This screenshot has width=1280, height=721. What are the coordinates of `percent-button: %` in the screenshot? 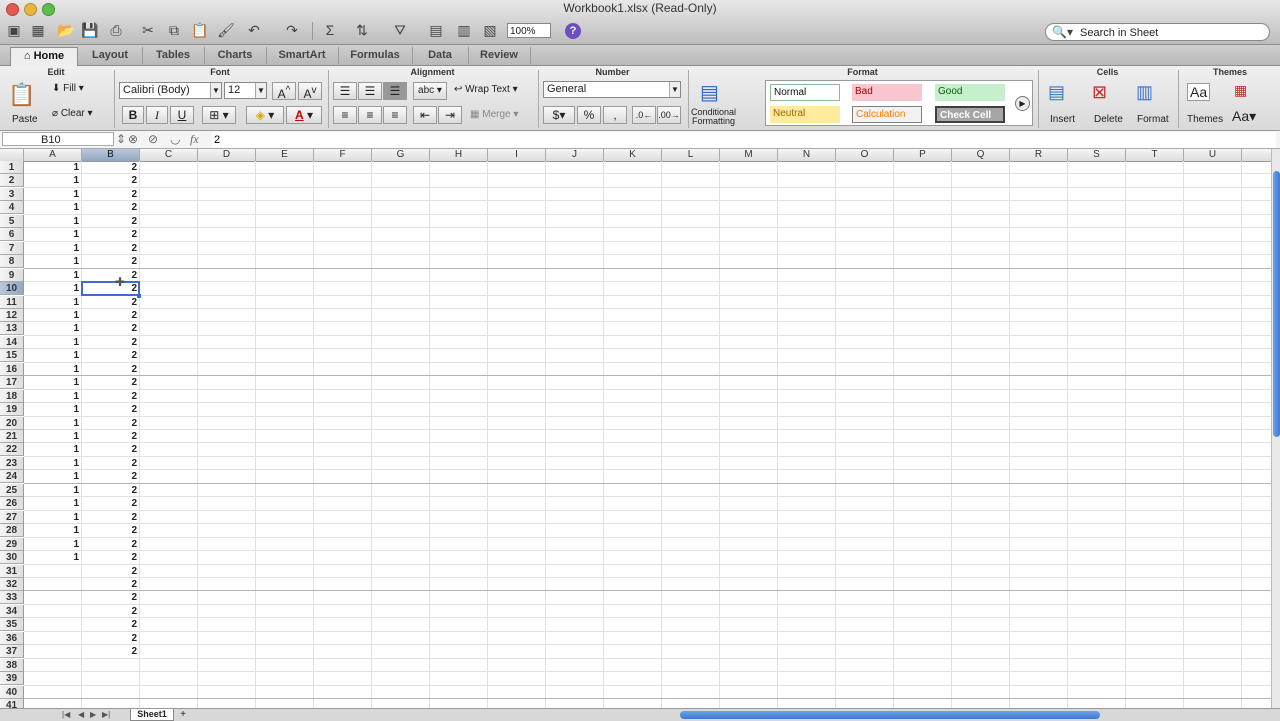 It's located at (589, 115).